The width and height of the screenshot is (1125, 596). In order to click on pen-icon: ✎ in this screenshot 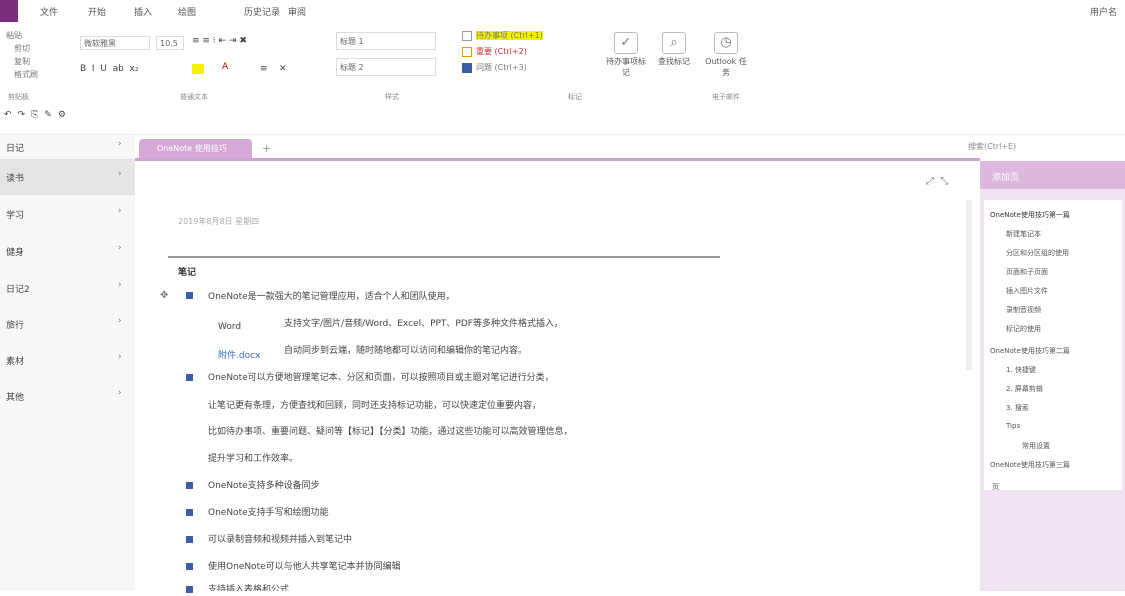, I will do `click(51, 115)`.